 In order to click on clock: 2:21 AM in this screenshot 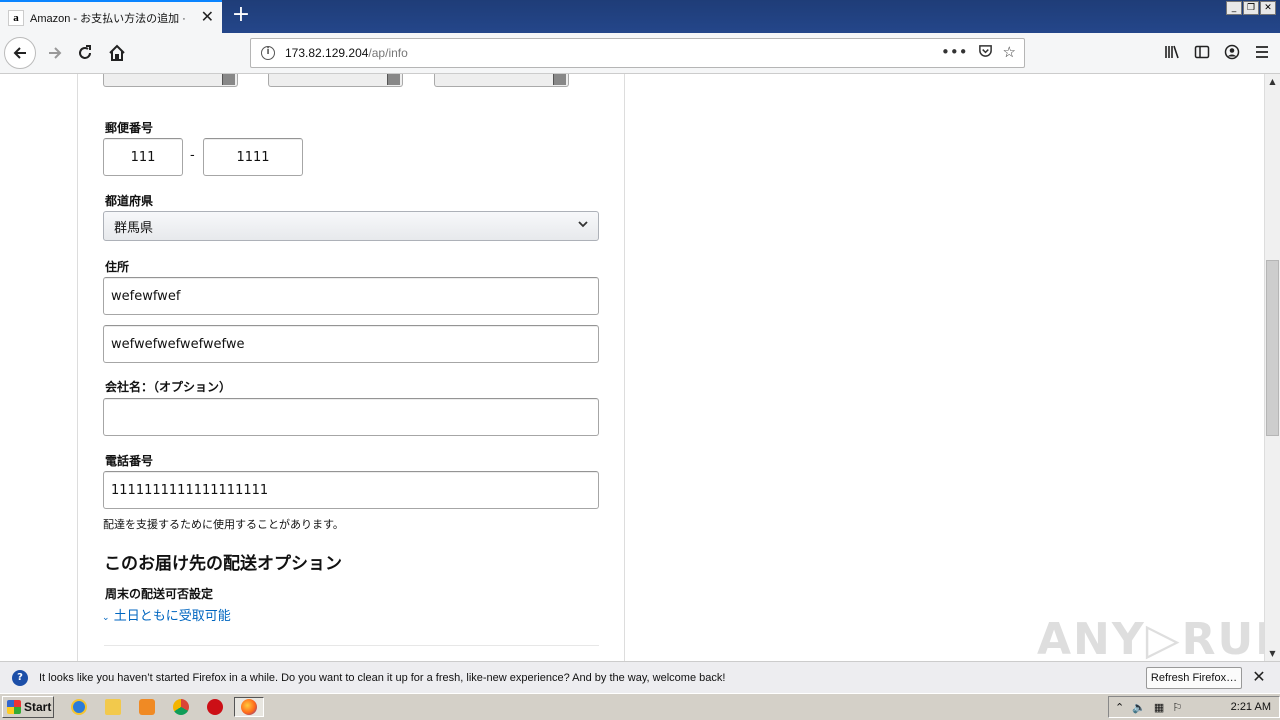, I will do `click(1251, 707)`.